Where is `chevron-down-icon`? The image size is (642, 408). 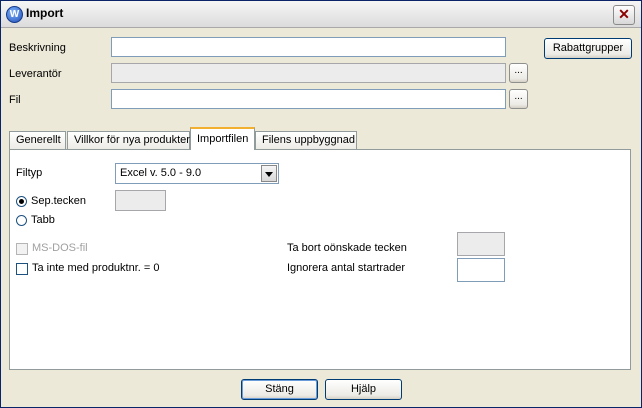
chevron-down-icon is located at coordinates (269, 173).